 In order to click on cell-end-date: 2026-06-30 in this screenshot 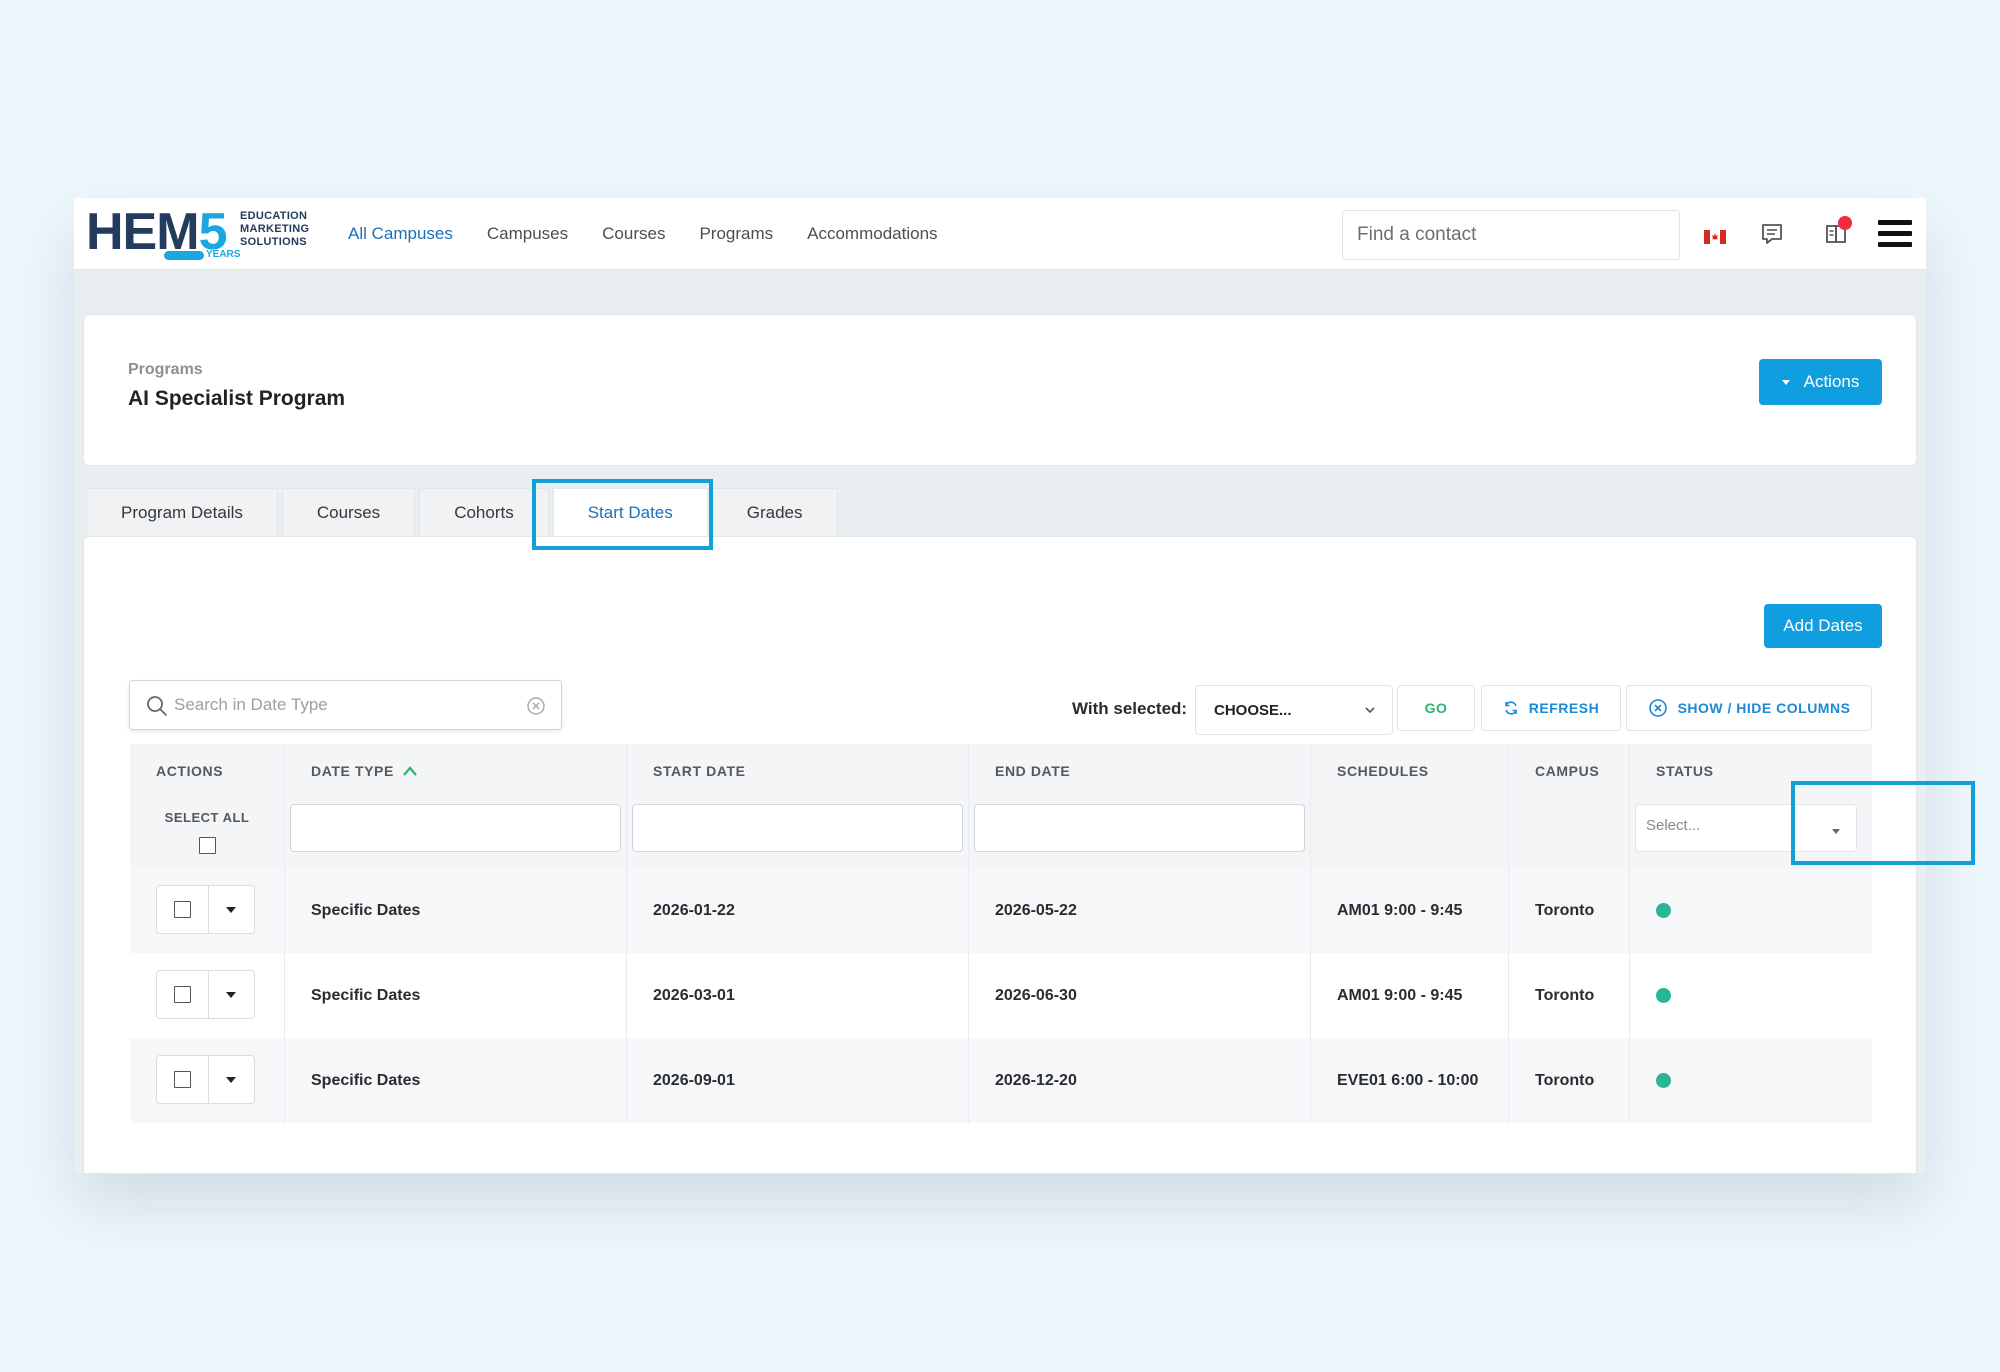, I will do `click(1140, 995)`.